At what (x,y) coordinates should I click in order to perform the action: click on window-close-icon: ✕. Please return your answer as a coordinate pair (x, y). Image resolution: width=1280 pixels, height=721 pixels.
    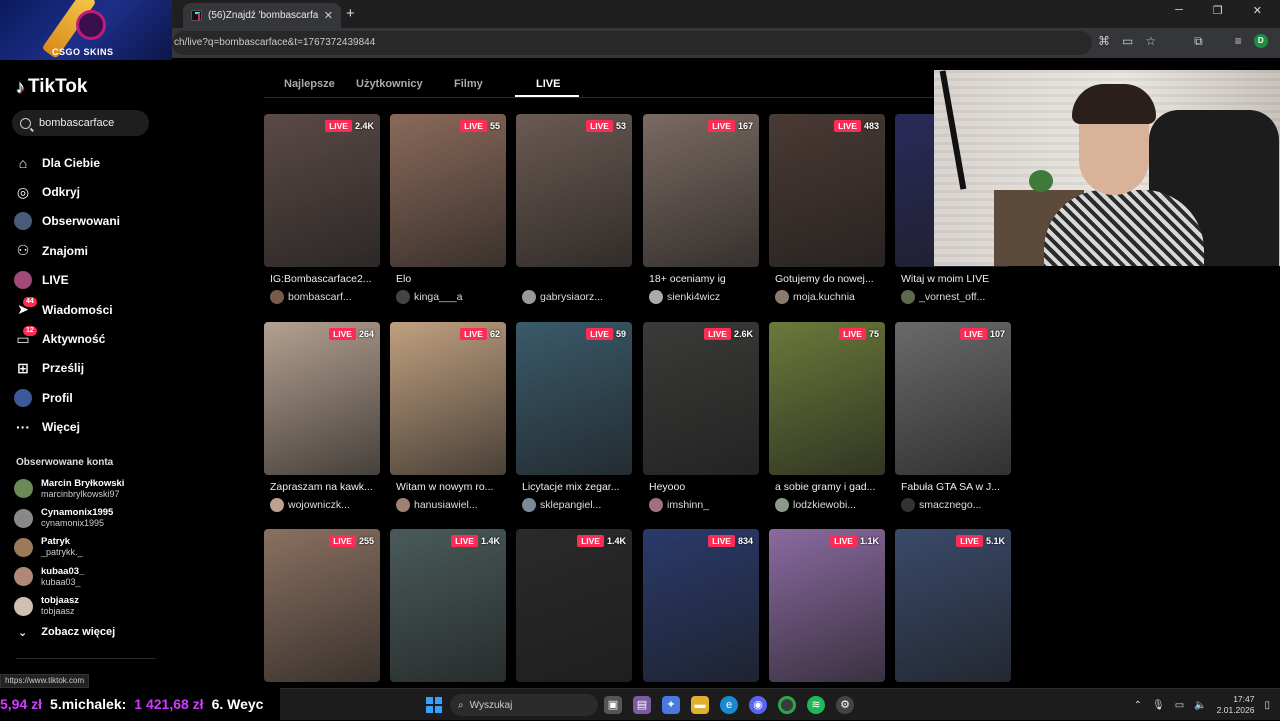
    Looking at the image, I should click on (1257, 10).